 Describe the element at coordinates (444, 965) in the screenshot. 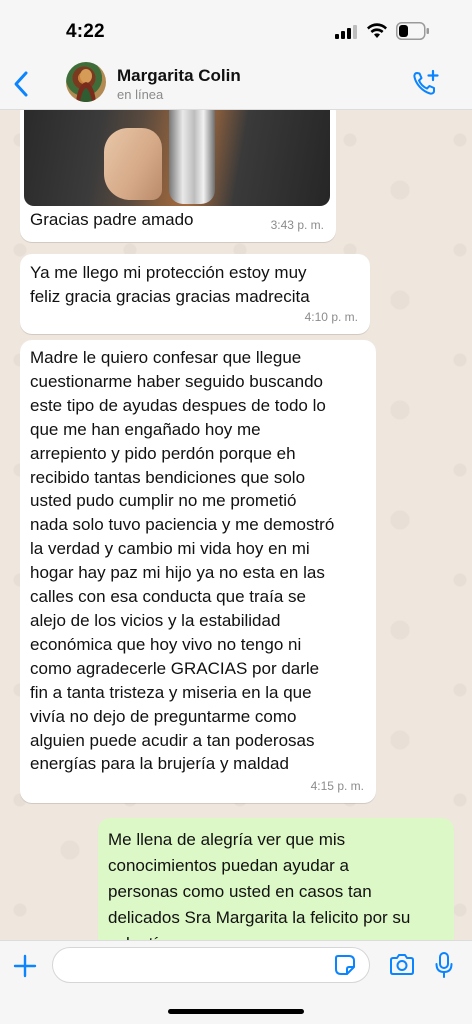

I see `microphone-icon` at that location.